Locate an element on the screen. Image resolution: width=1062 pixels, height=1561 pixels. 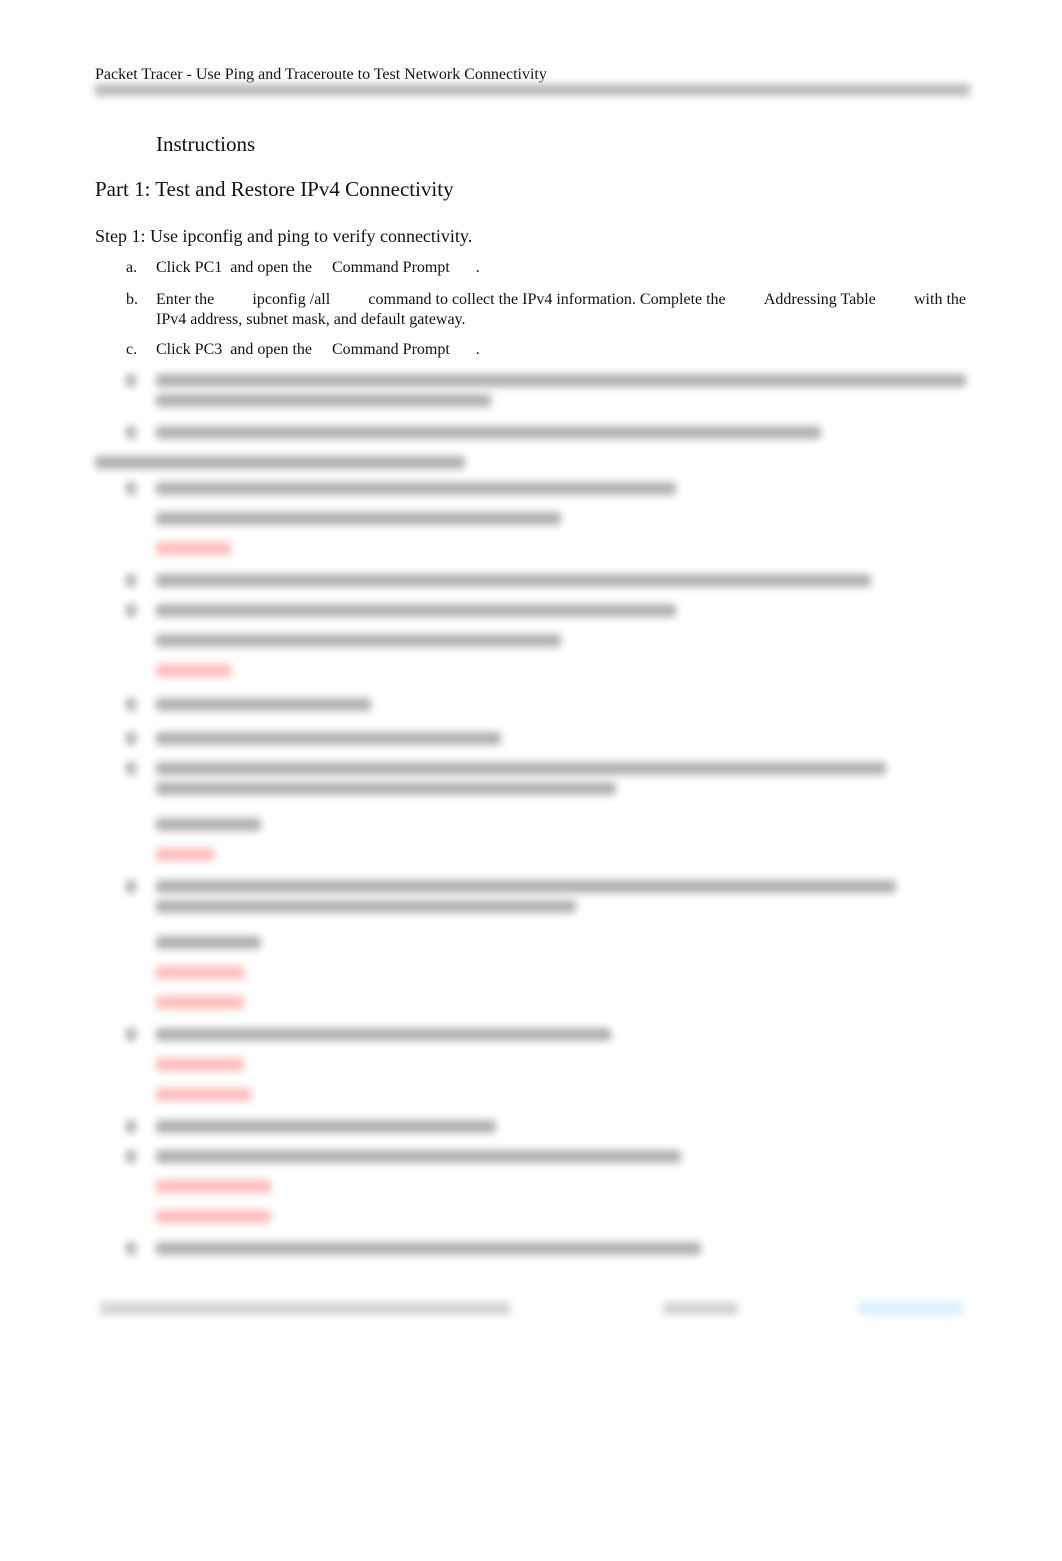
list-letter: b. is located at coordinates (132, 299).